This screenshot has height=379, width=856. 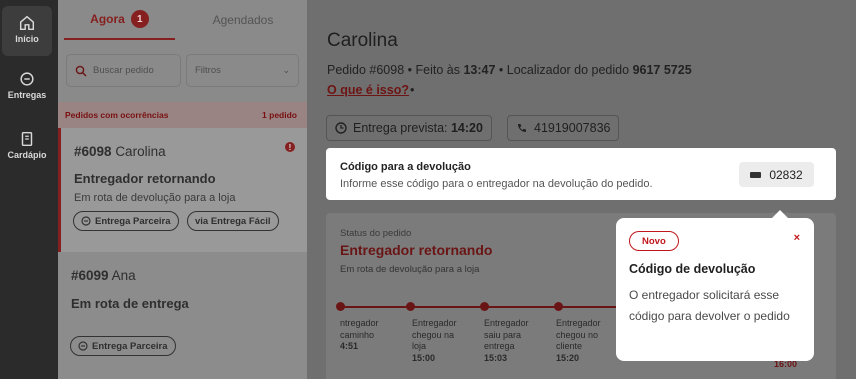 I want to click on order-status: Entregador retornando, so click(x=145, y=178).